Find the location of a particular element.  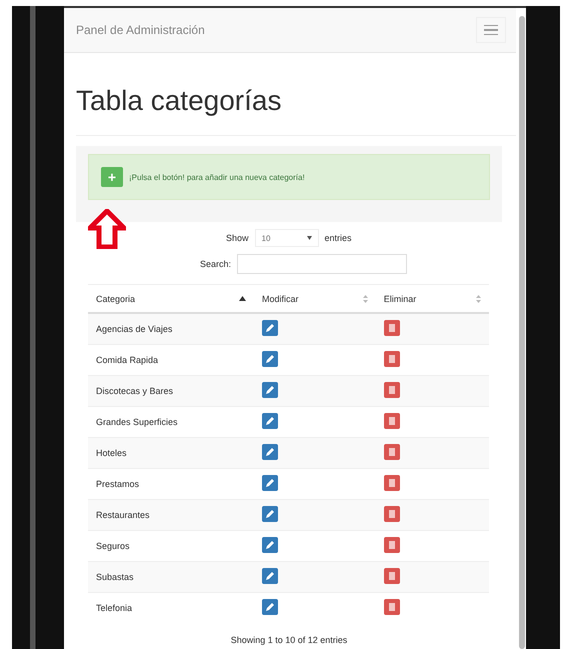

table-info: Showing 1 to 10 of 12 entries is located at coordinates (289, 640).